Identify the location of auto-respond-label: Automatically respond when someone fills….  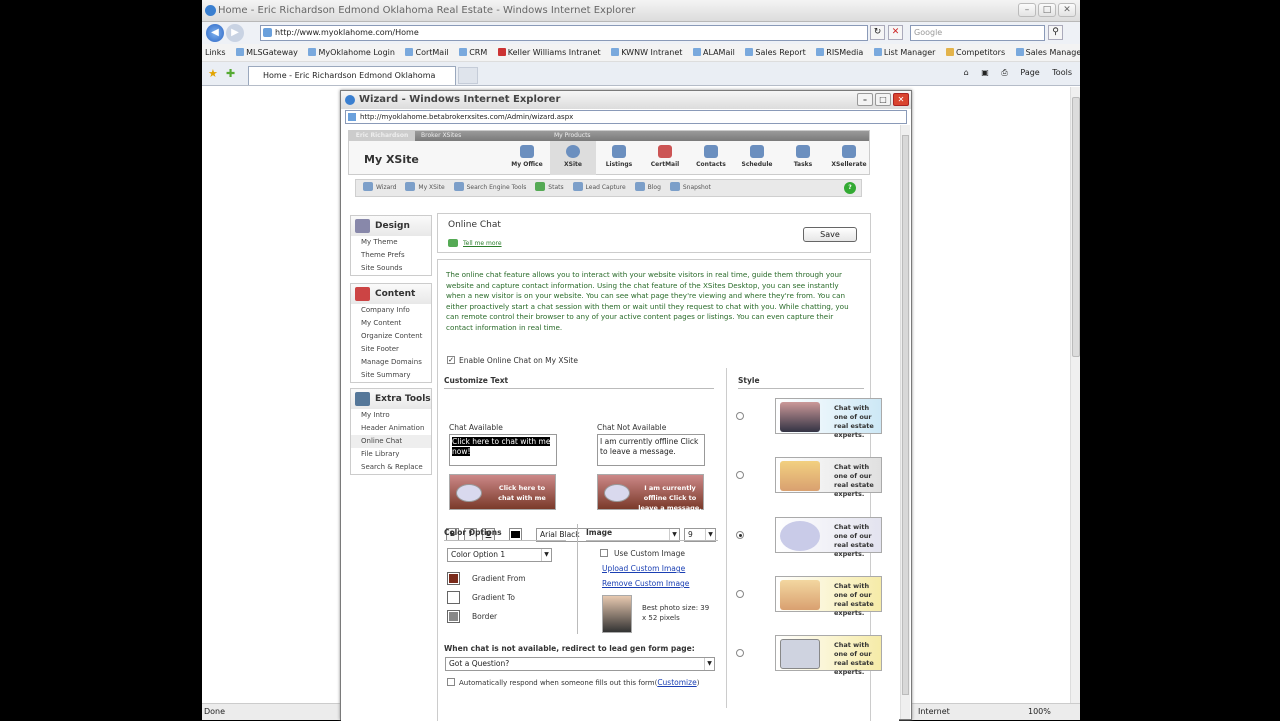
(579, 682).